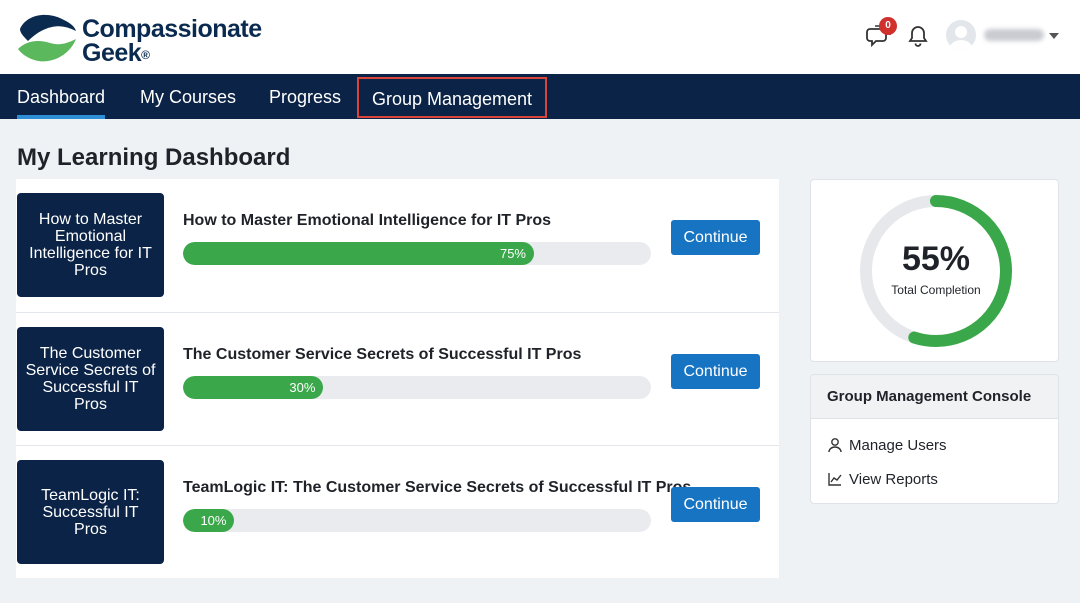 The width and height of the screenshot is (1080, 603). Describe the element at coordinates (888, 26) in the screenshot. I see `chat-badge: 0` at that location.